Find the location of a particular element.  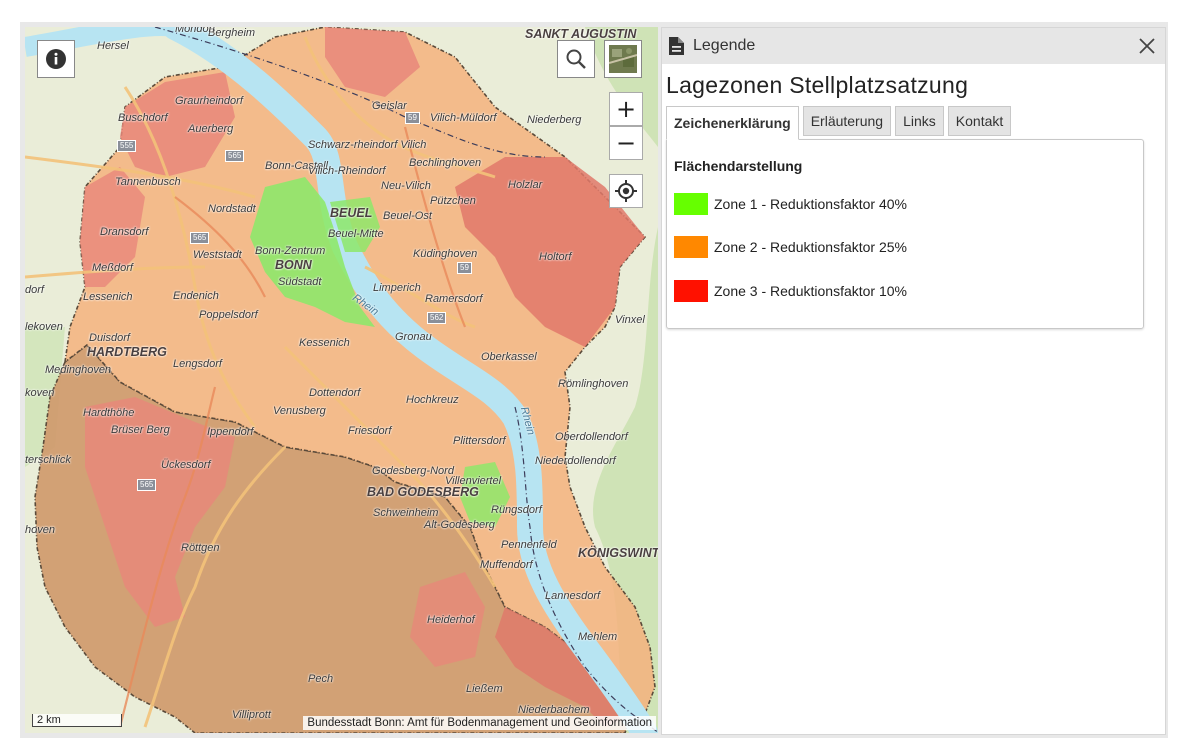

close-icon is located at coordinates (1147, 46).